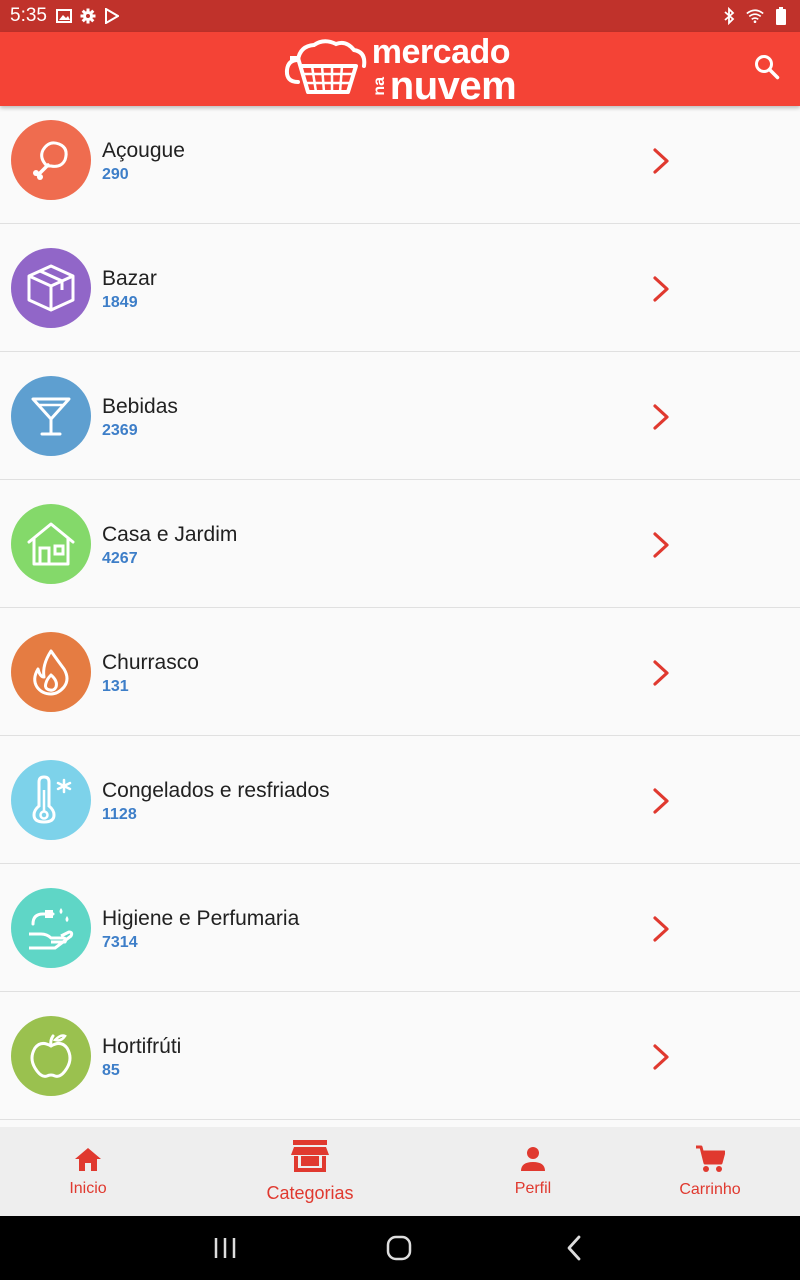  I want to click on category-row-bebidas: Bebidas 2369, so click(400, 416).